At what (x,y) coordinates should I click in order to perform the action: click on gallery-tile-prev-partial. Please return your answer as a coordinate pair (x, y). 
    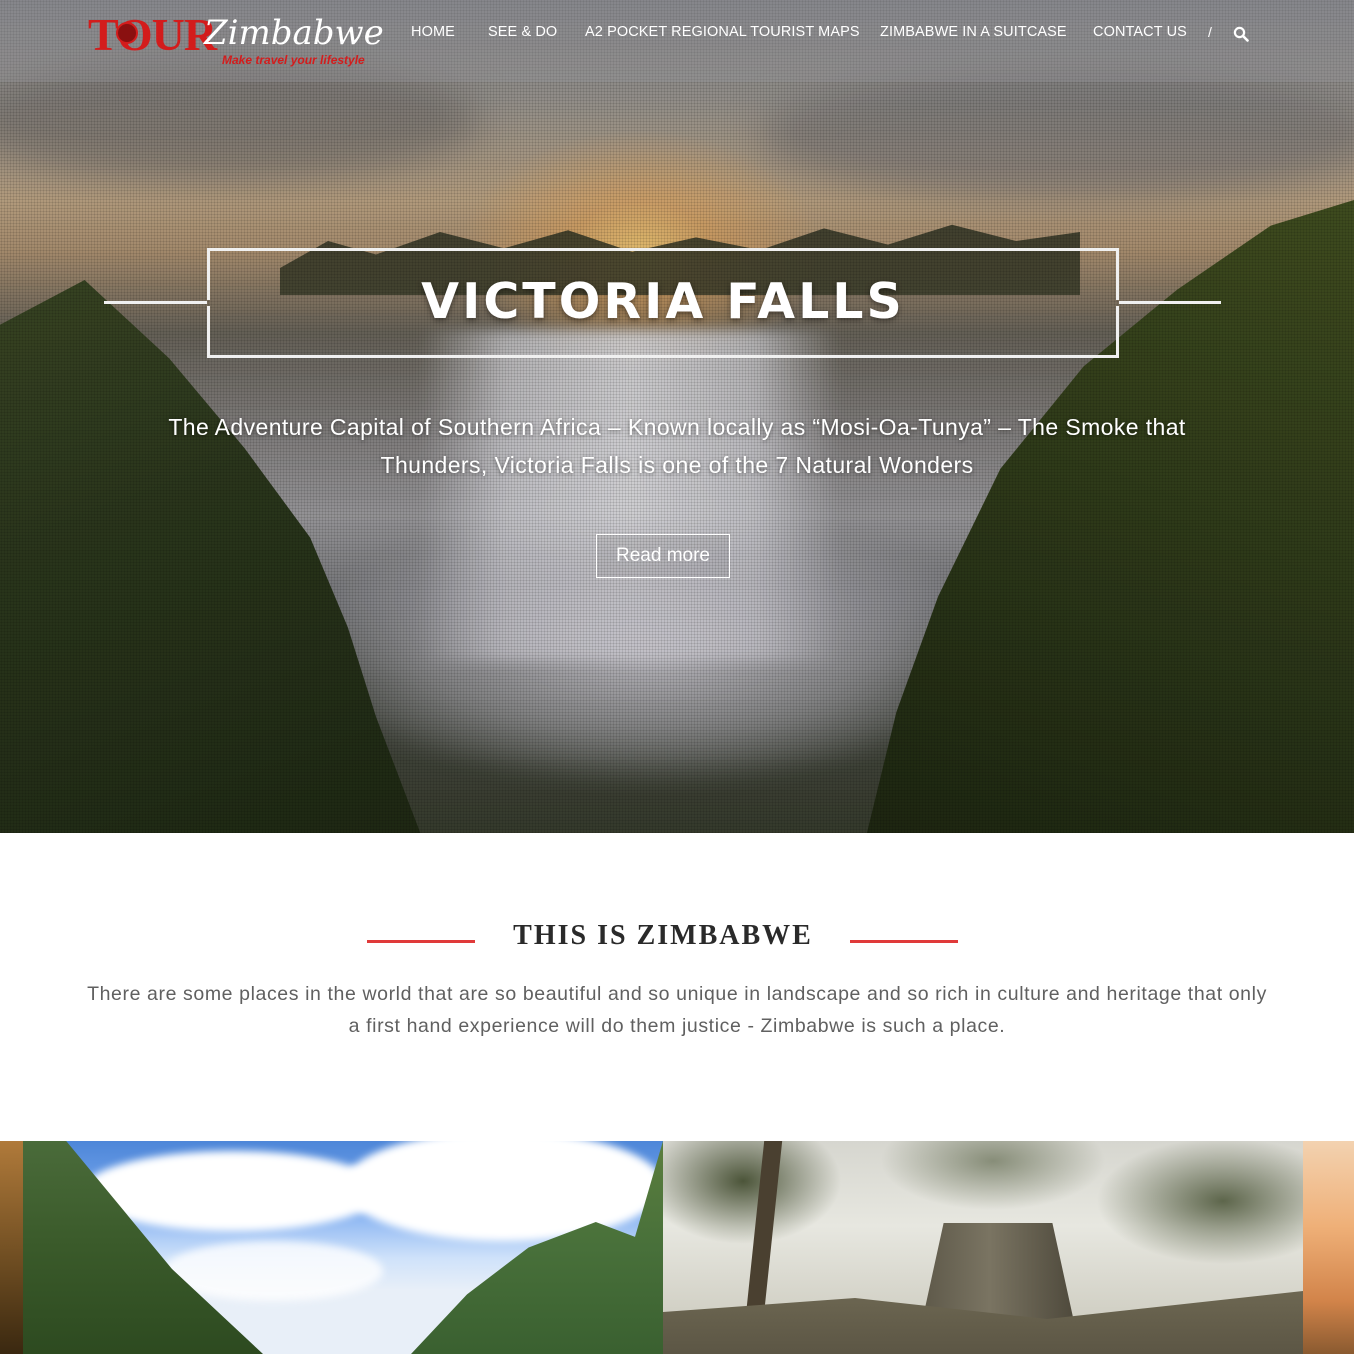
    Looking at the image, I should click on (11, 1247).